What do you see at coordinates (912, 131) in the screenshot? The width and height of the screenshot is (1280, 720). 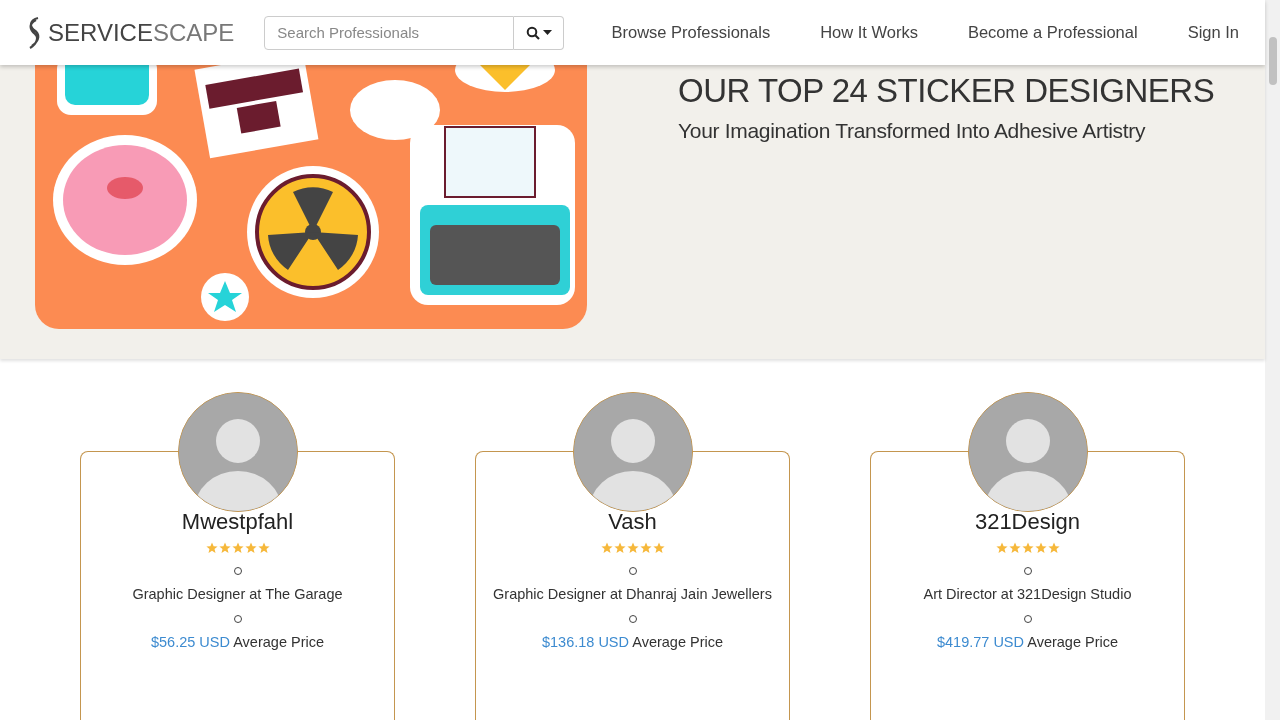 I see `page-subheading: Your Imagination Transformed Into Adhesive Artistry` at bounding box center [912, 131].